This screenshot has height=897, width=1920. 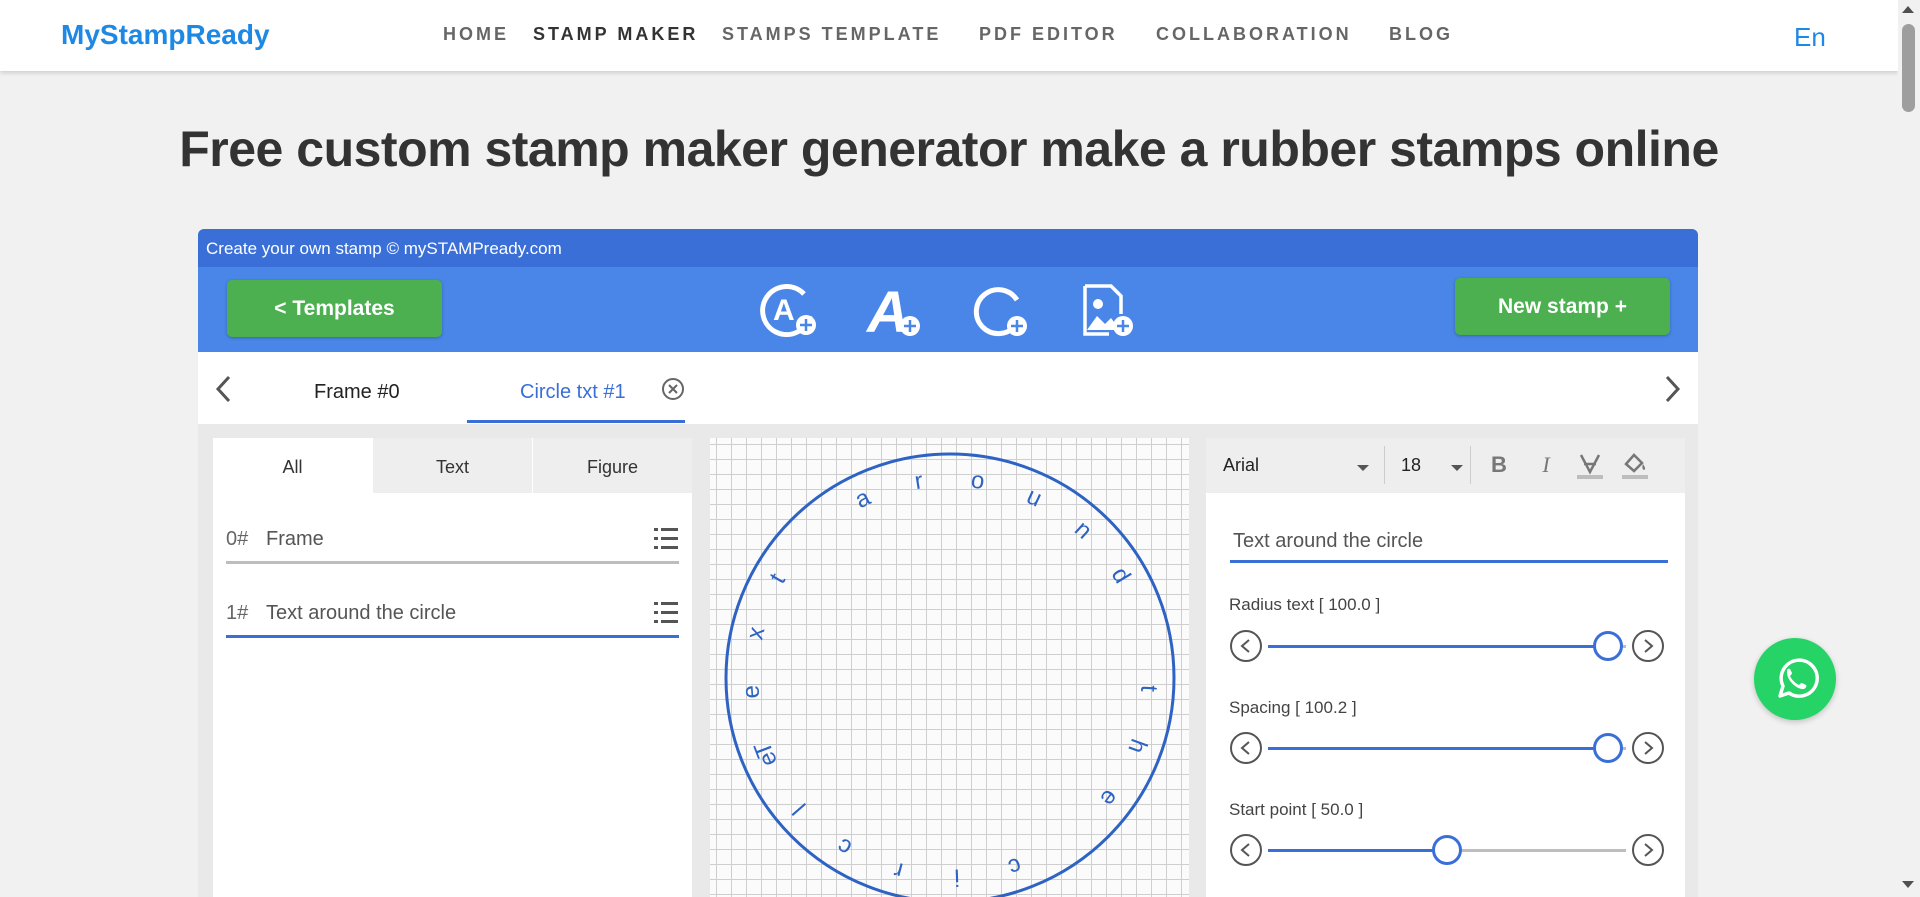 I want to click on circle-text-glyph: a, so click(x=863, y=499).